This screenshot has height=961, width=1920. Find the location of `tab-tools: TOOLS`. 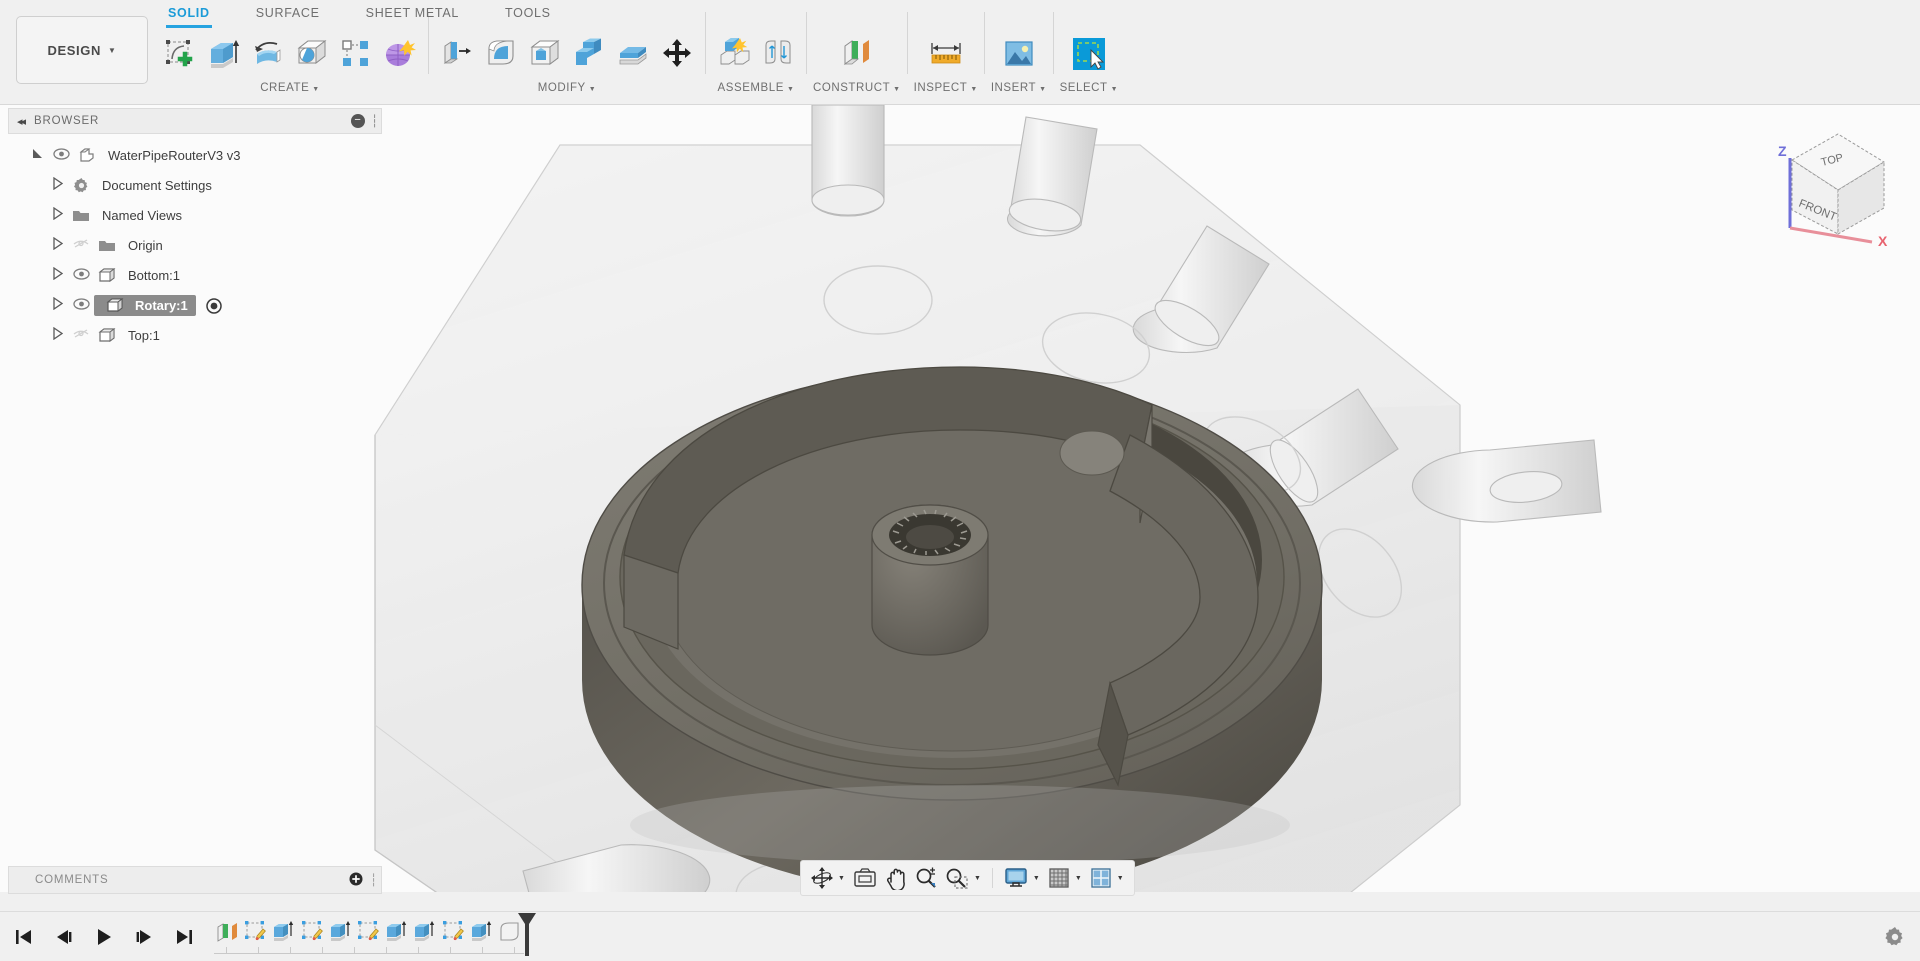

tab-tools: TOOLS is located at coordinates (528, 16).